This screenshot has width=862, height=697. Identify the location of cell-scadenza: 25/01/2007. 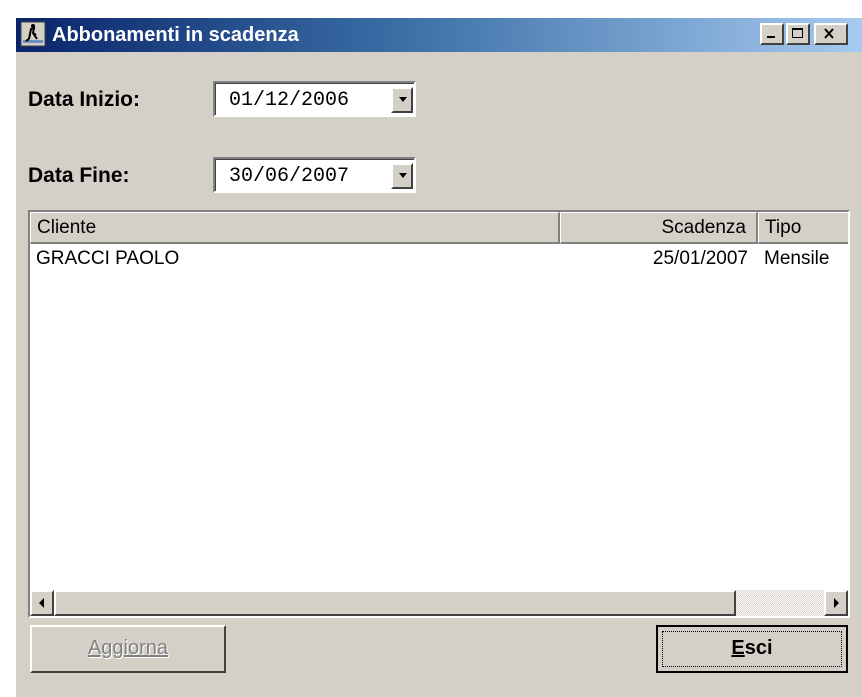
(700, 258).